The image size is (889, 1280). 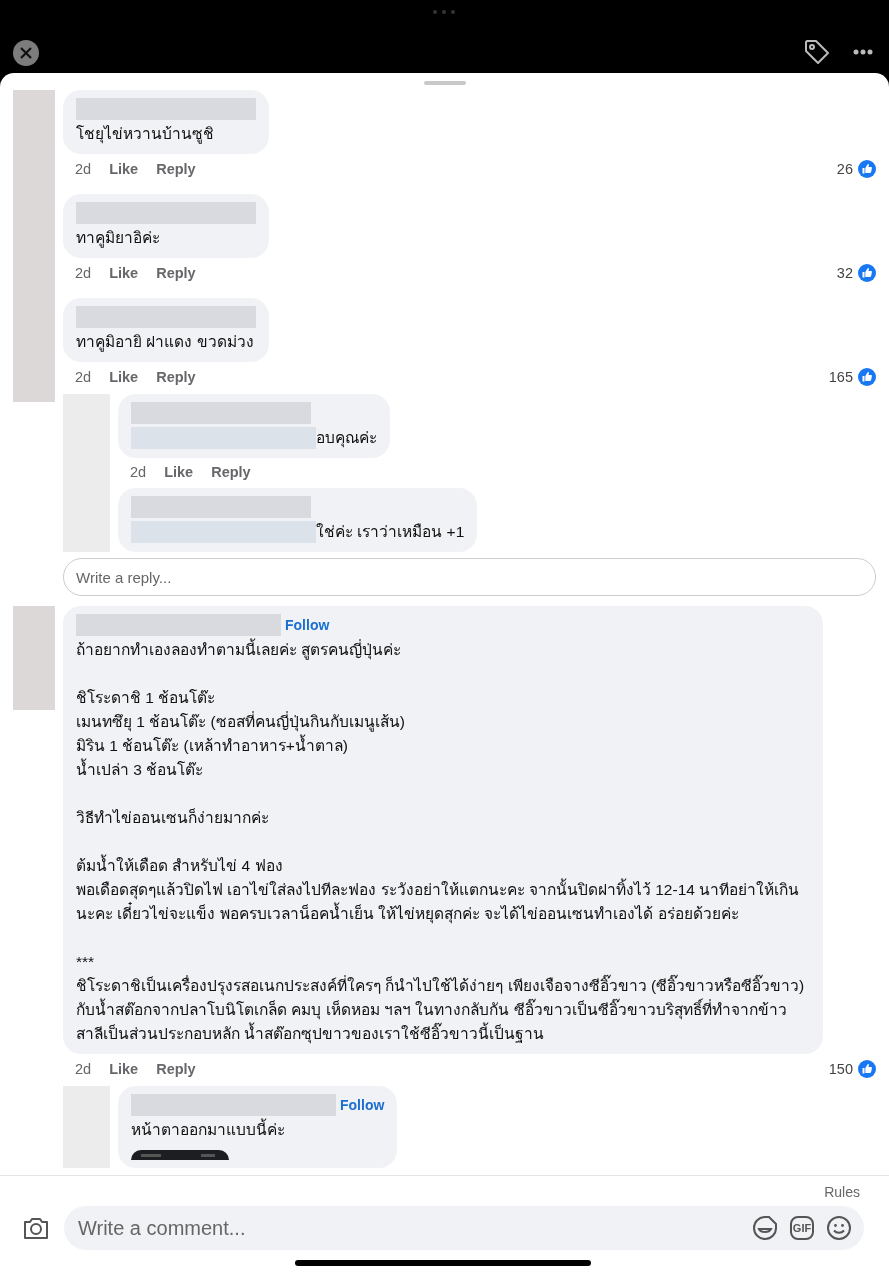 I want to click on close-button, so click(x=26, y=53).